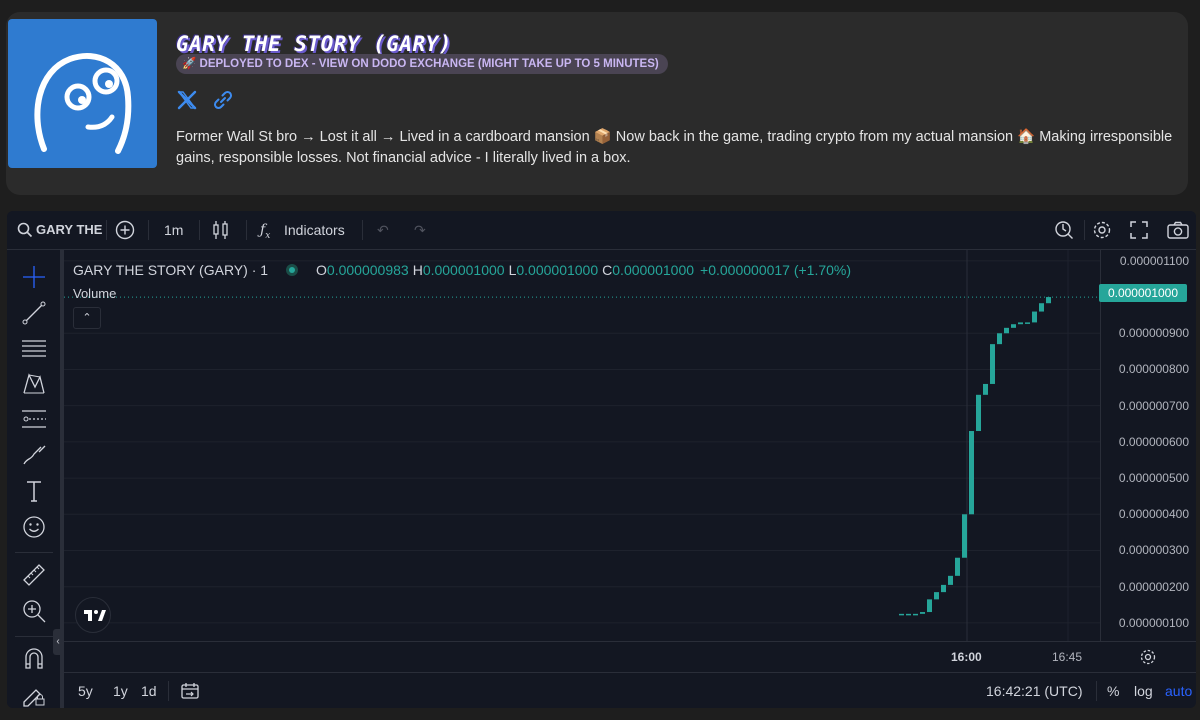  Describe the element at coordinates (321, 270) in the screenshot. I see `legend-open-key: O` at that location.